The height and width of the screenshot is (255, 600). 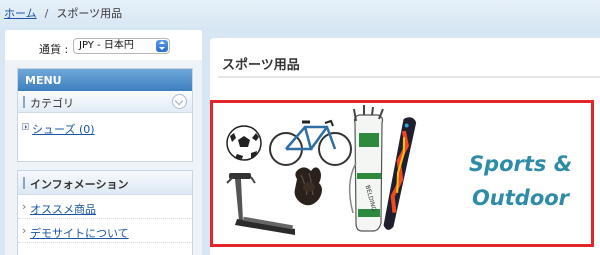 What do you see at coordinates (520, 181) in the screenshot?
I see `banner-heading: Sports & Outdoor` at bounding box center [520, 181].